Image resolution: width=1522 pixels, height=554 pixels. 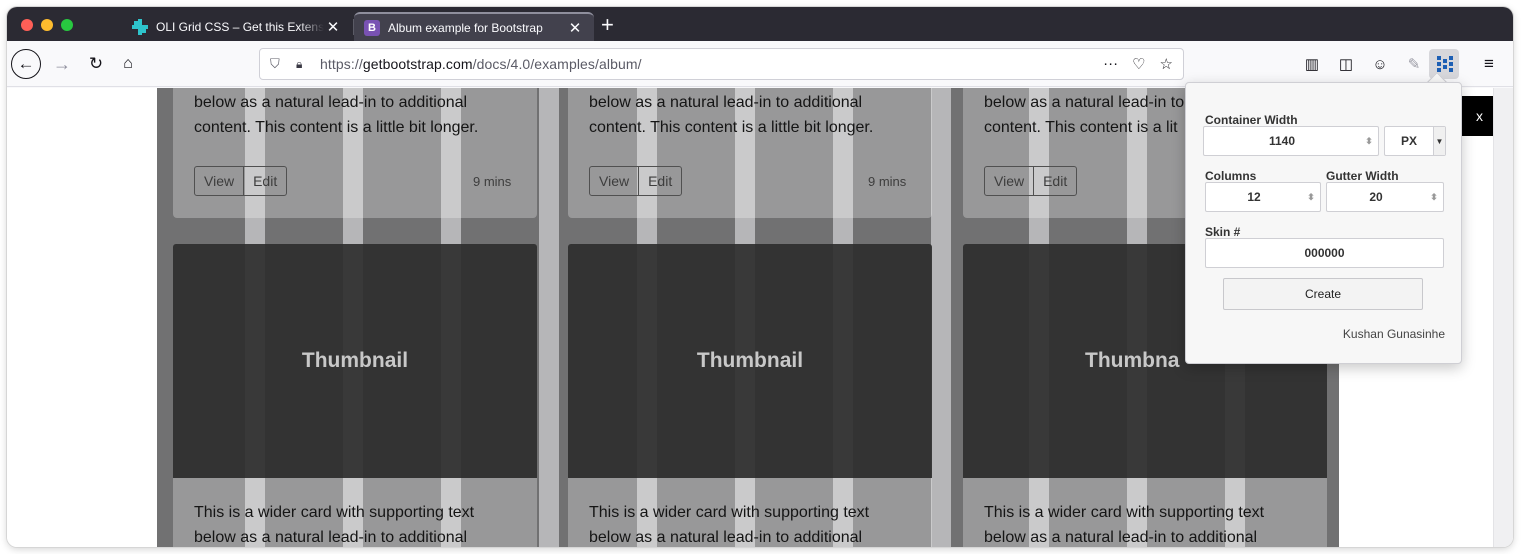 What do you see at coordinates (1223, 232) in the screenshot?
I see `skin-label: Skin #` at bounding box center [1223, 232].